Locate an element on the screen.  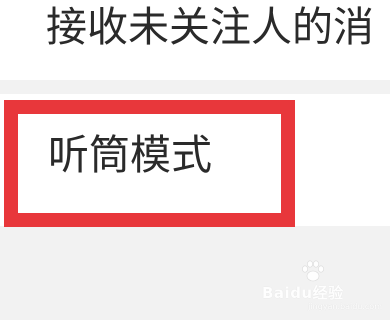
watermark-url: jingyan.baidu.com is located at coordinates (345, 306).